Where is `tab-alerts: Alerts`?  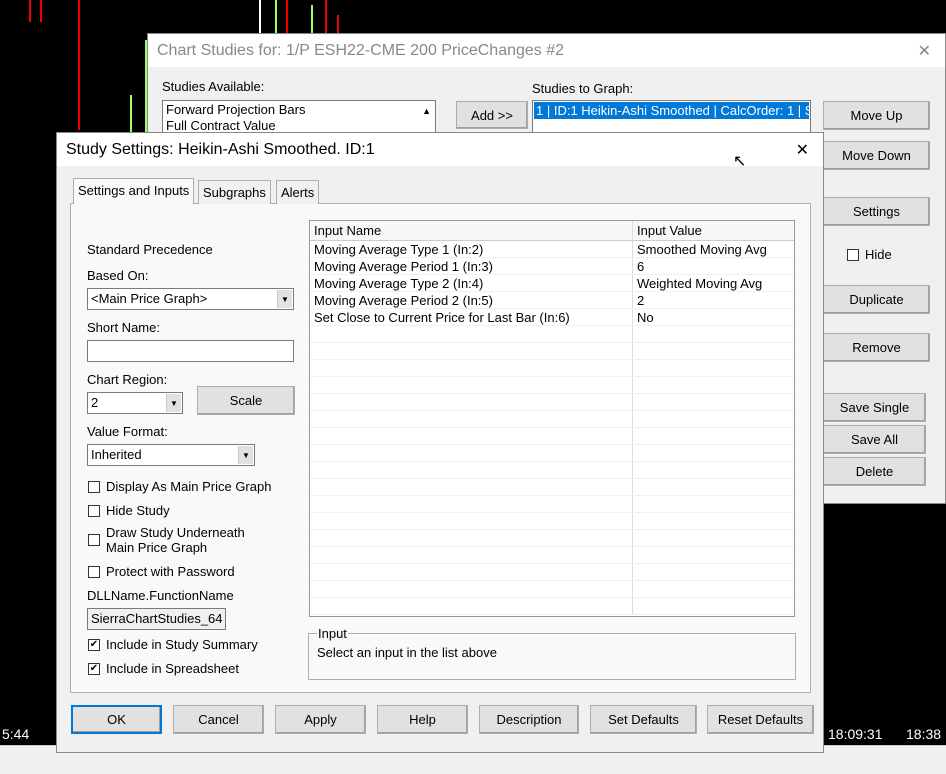 tab-alerts: Alerts is located at coordinates (298, 192).